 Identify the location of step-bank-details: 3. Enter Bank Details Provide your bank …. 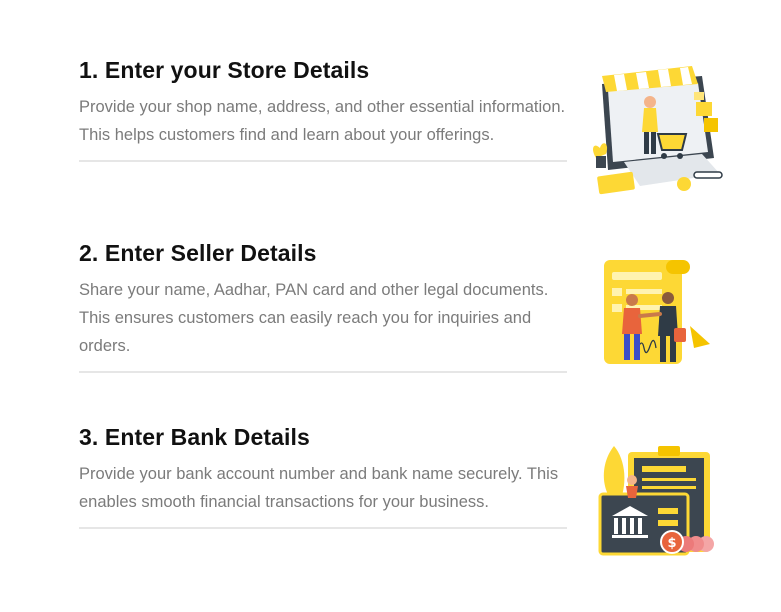
(323, 476).